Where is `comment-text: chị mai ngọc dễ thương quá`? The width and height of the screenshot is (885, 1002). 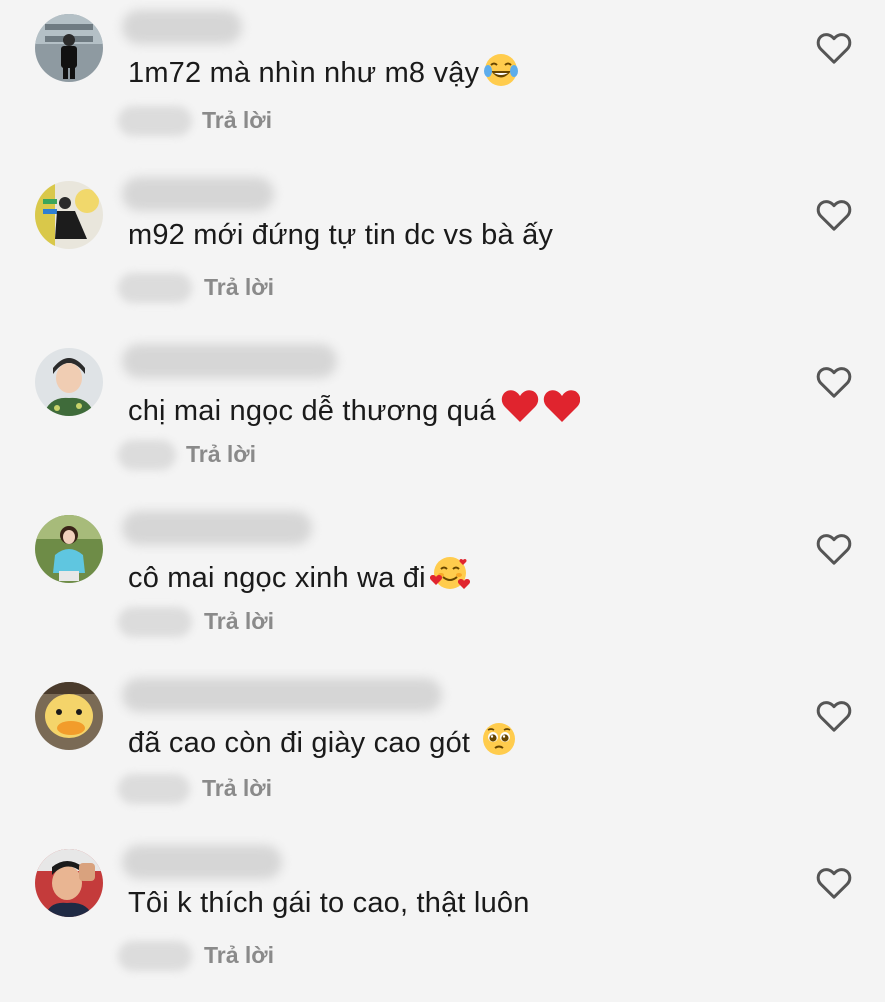
comment-text: chị mai ngọc dễ thương quá is located at coordinates (354, 410).